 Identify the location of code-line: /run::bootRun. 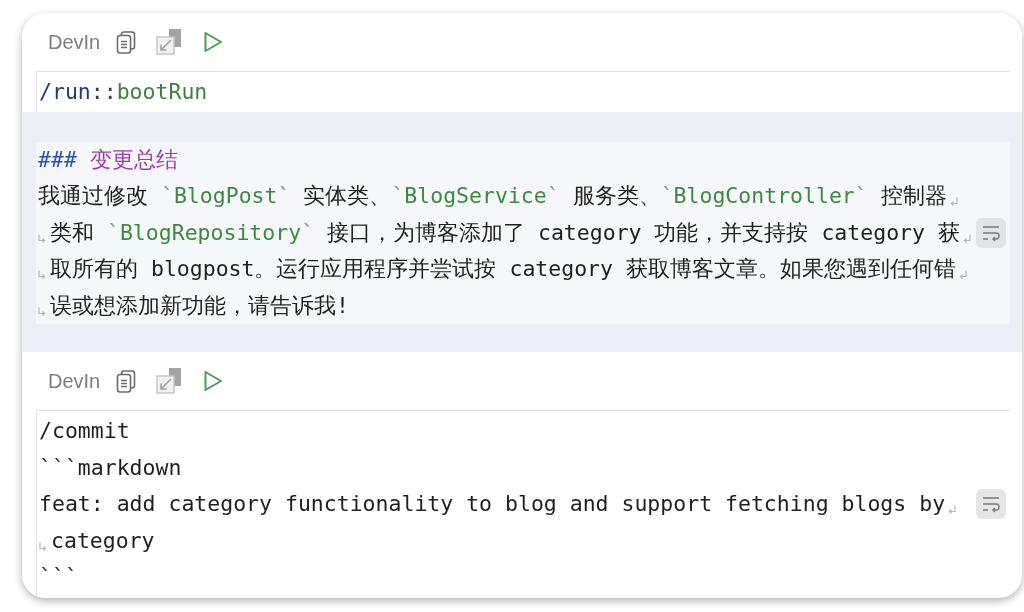
(123, 92).